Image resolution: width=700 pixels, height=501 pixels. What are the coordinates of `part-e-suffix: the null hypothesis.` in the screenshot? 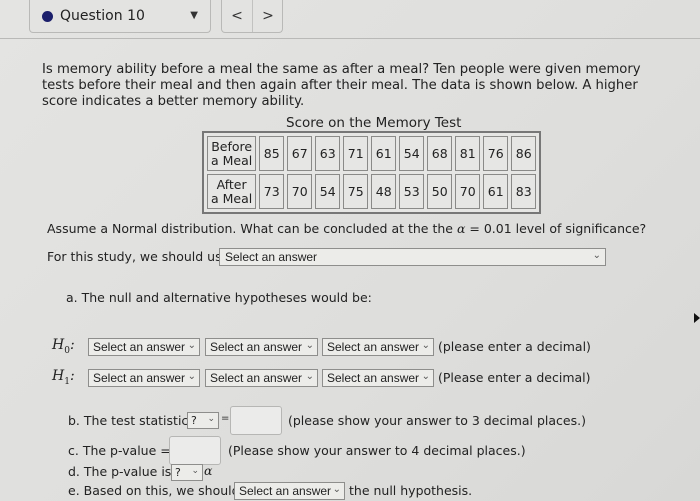 It's located at (411, 490).